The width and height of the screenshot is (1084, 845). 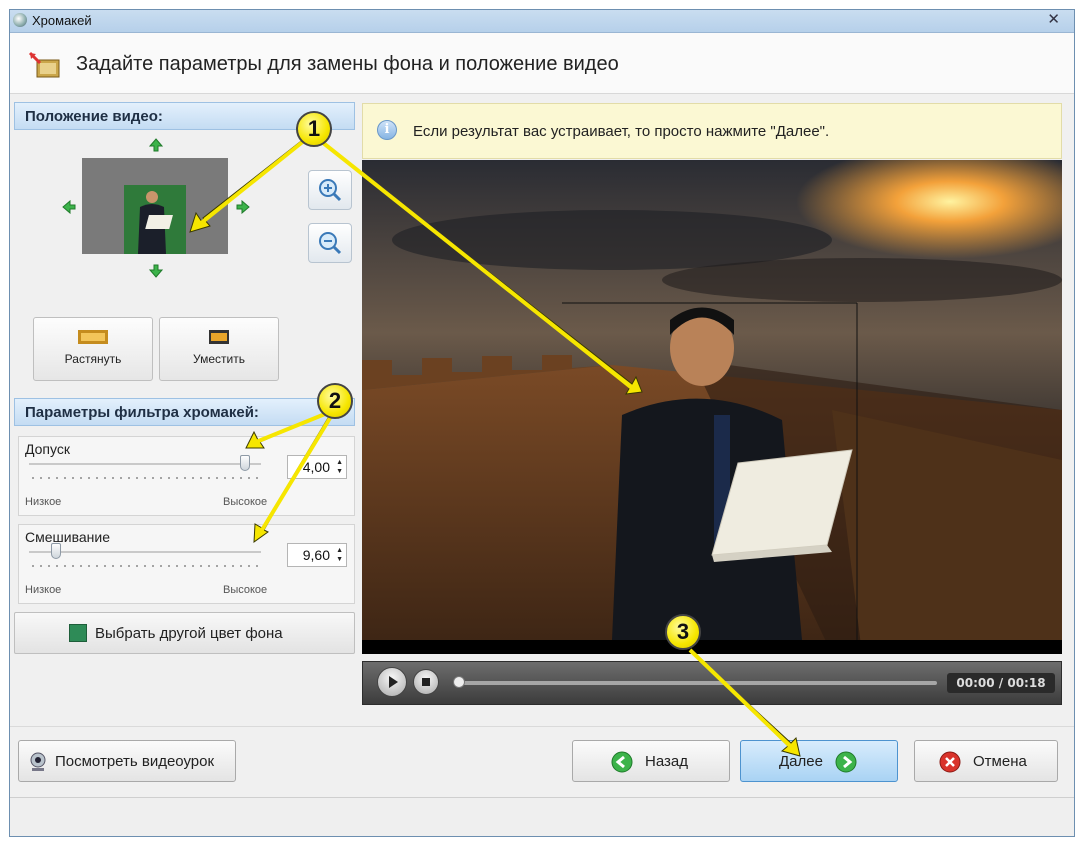 I want to click on stretch-button: Растянуть, so click(x=93, y=349).